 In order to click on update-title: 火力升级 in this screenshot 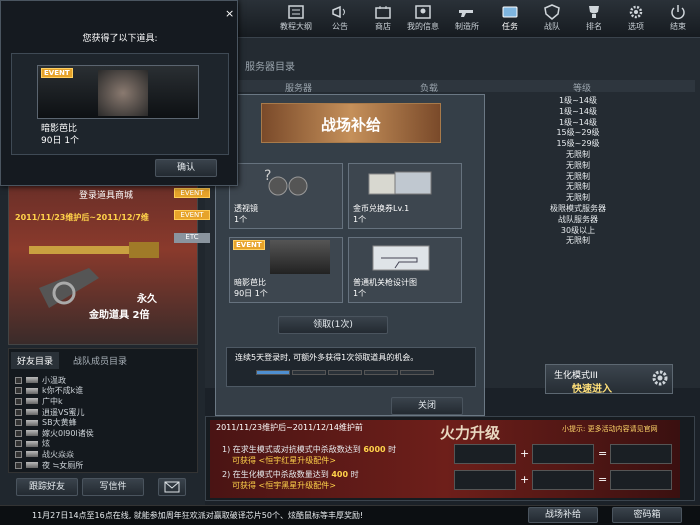, I will do `click(470, 433)`.